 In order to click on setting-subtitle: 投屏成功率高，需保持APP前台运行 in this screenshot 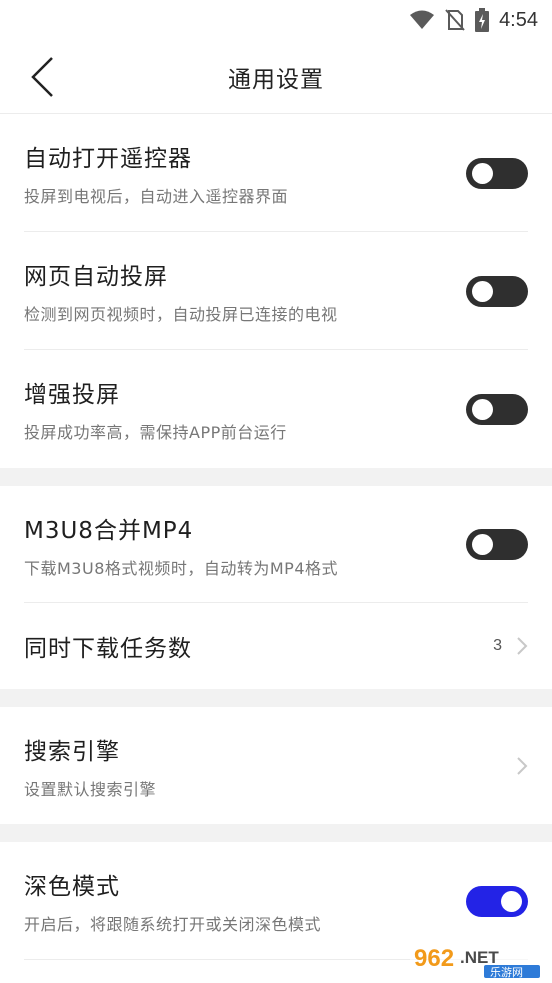, I will do `click(155, 432)`.